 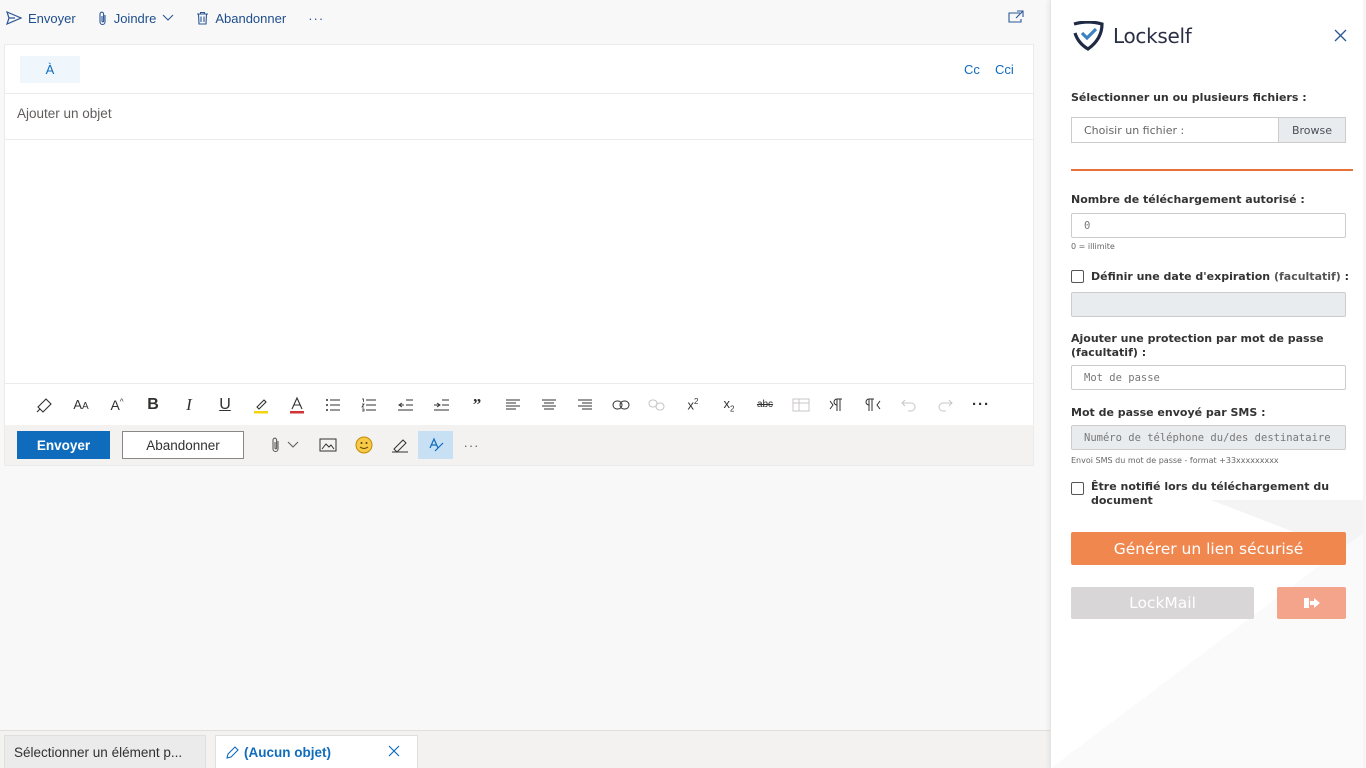 What do you see at coordinates (1208, 225) in the screenshot?
I see `downloads-input: 0` at bounding box center [1208, 225].